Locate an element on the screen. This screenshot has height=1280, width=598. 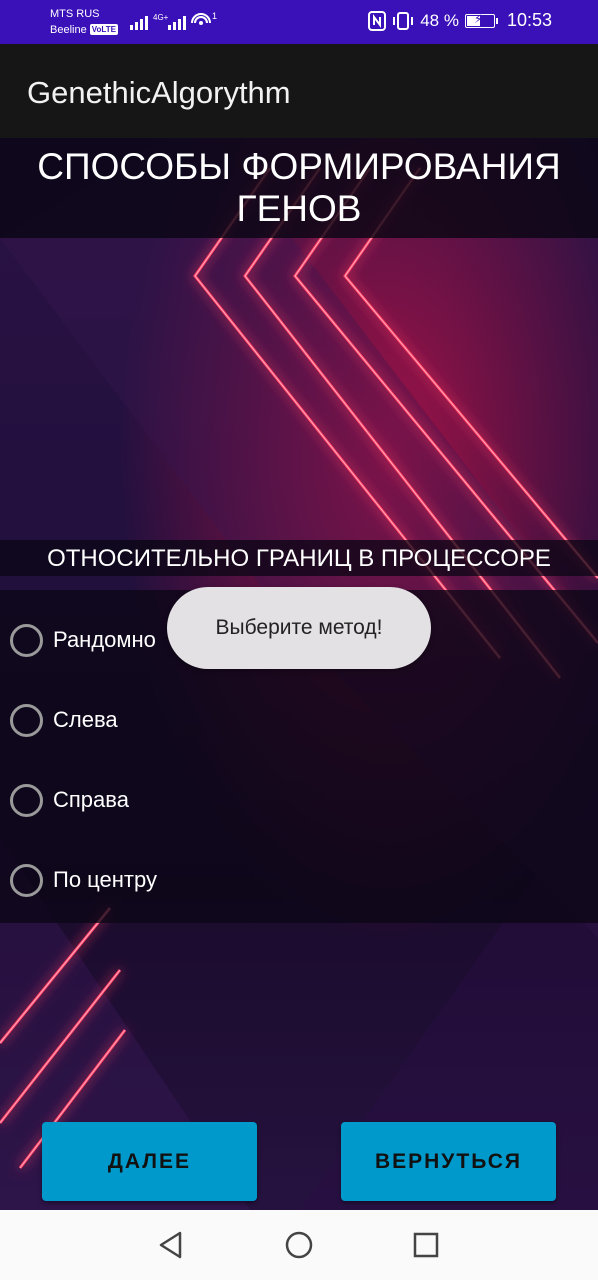
sim-index: 1 is located at coordinates (214, 16).